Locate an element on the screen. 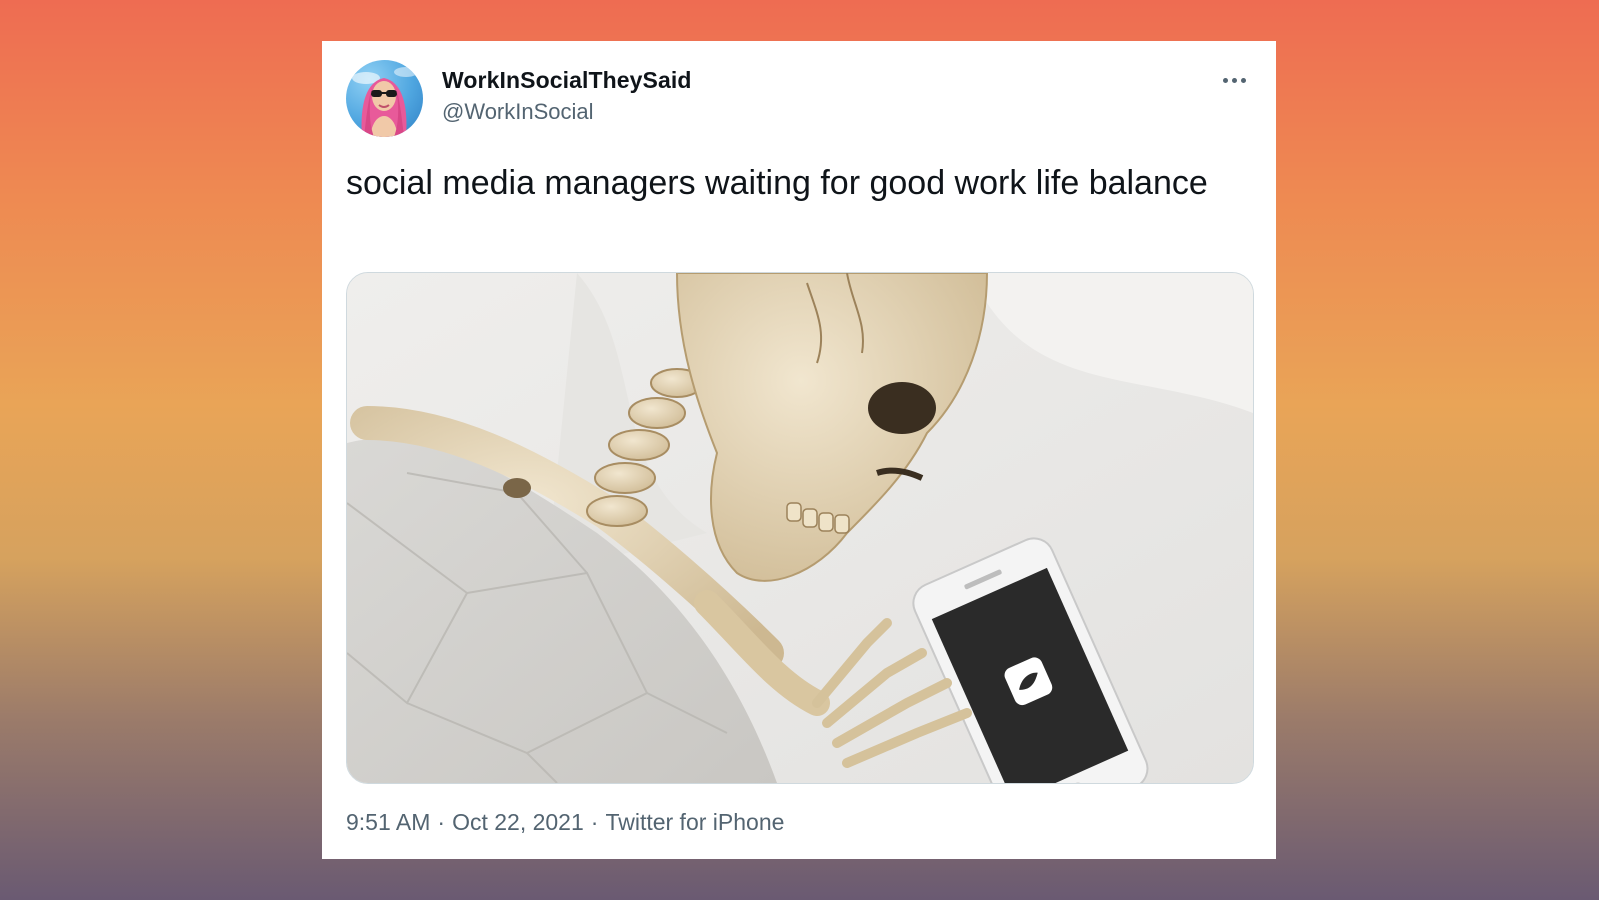 The height and width of the screenshot is (900, 1599). tweet-source: Twitter for iPhone is located at coordinates (694, 822).